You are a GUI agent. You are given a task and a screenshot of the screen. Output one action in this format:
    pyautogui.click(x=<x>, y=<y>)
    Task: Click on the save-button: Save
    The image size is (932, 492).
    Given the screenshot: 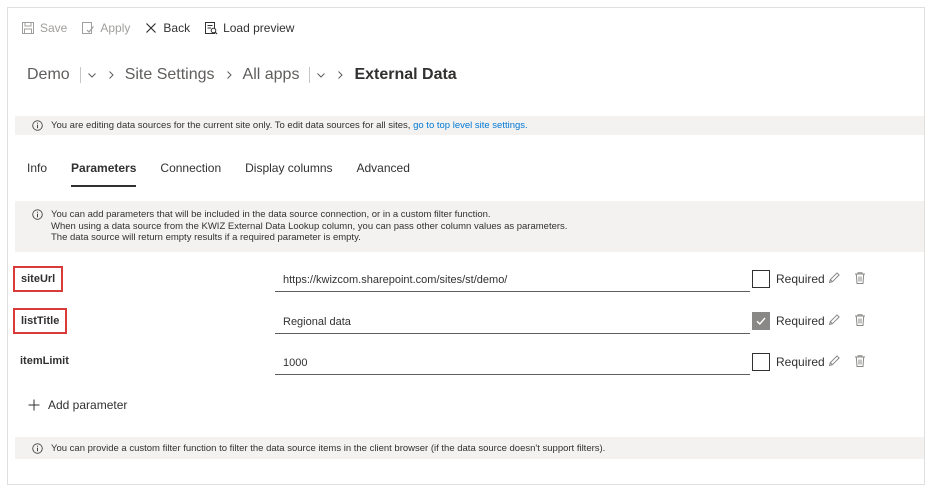 What is the action you would take?
    pyautogui.click(x=44, y=28)
    